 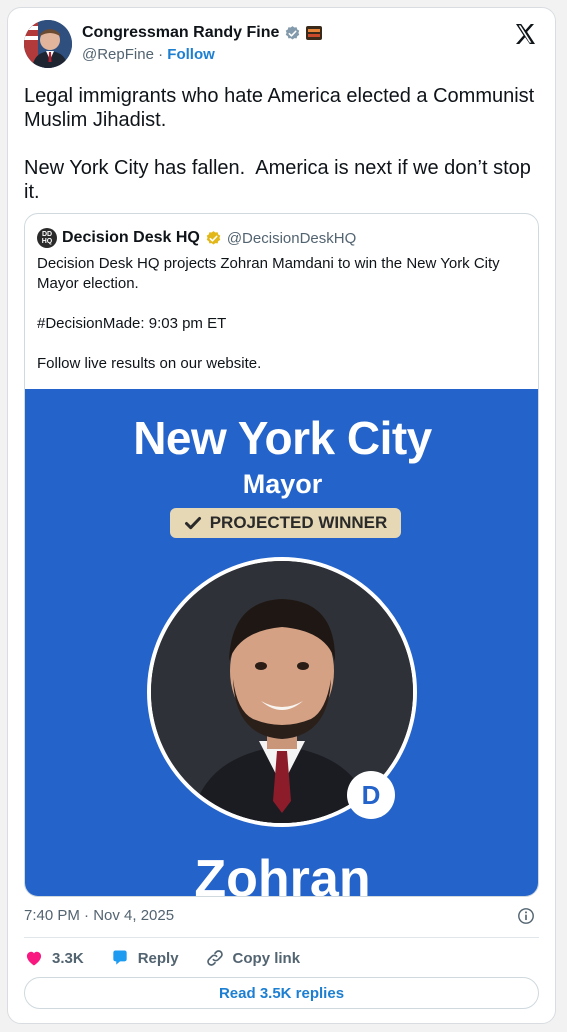 I want to click on read-replies-button: Read 3.5K replies, so click(x=281, y=993).